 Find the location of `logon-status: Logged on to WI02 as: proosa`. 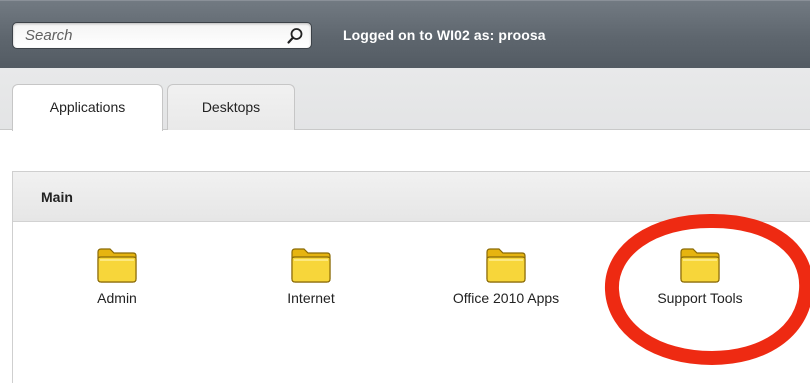

logon-status: Logged on to WI02 as: proosa is located at coordinates (444, 35).